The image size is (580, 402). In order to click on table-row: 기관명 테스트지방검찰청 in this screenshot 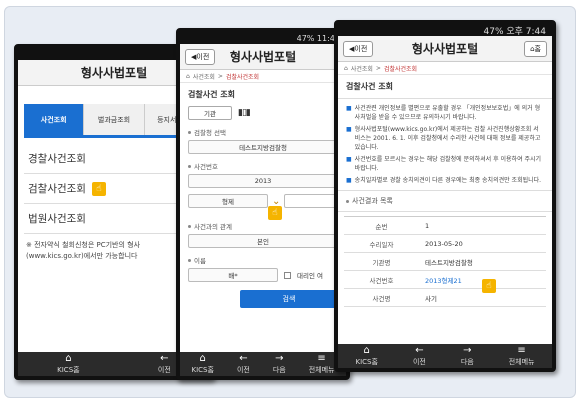, I will do `click(445, 262)`.